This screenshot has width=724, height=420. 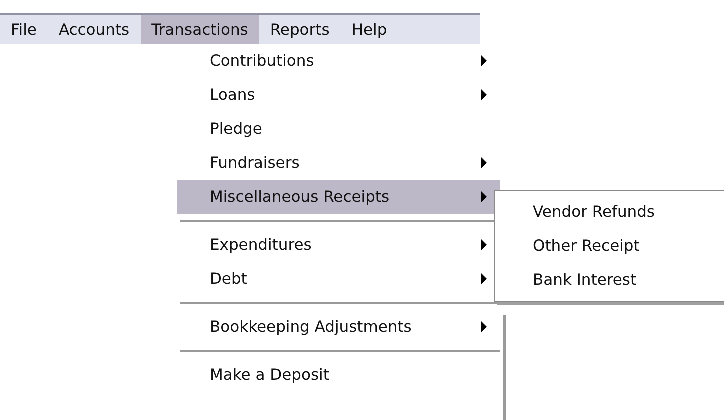 I want to click on menu-bar-item: Transactions, so click(x=200, y=29).